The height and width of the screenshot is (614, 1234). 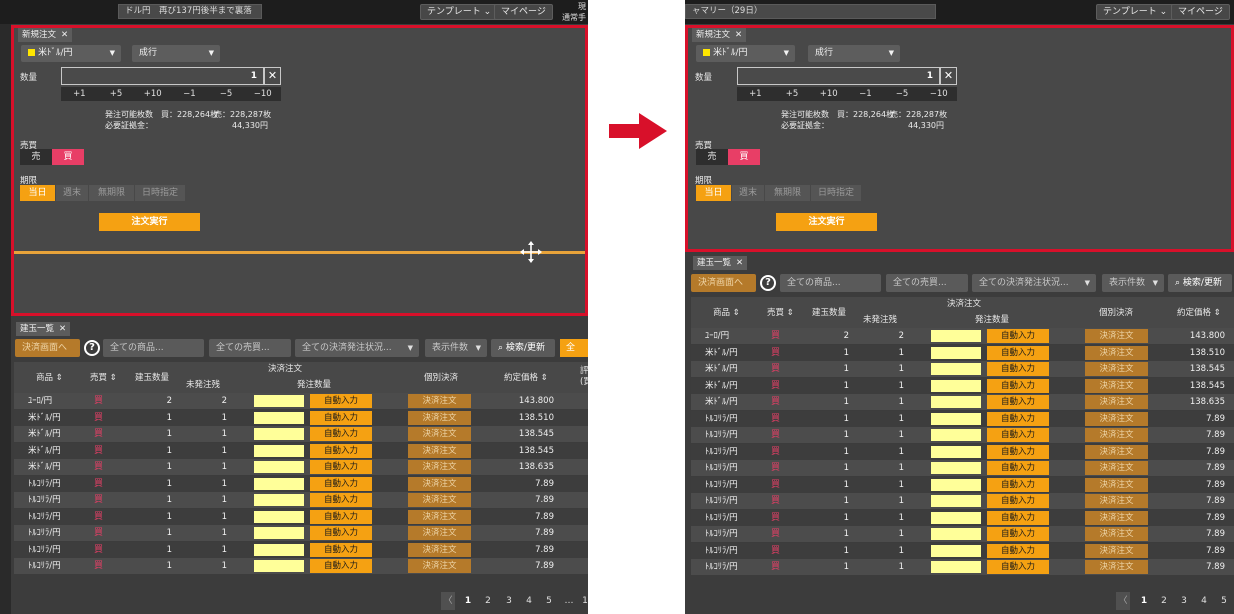 I want to click on period-none-button: 無期限, so click(x=111, y=193).